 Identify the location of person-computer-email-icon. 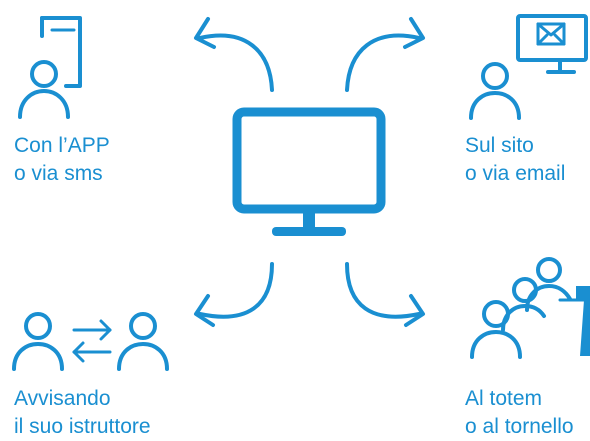
(528, 67).